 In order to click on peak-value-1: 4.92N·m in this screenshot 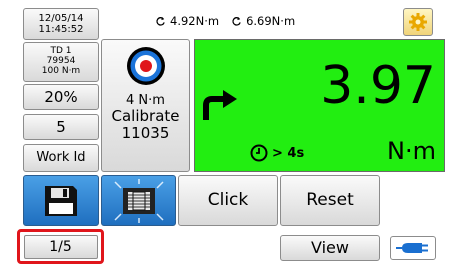, I will do `click(195, 21)`.